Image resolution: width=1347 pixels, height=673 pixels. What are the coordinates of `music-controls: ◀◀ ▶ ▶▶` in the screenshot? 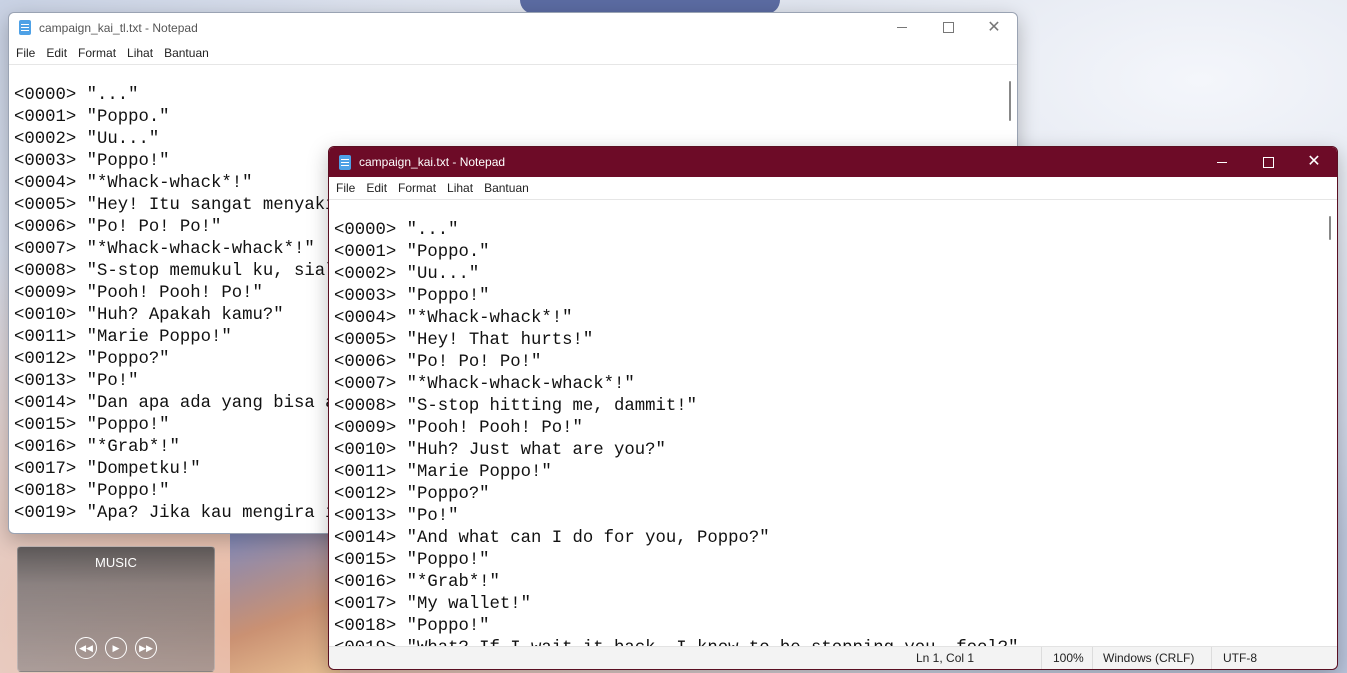 It's located at (116, 648).